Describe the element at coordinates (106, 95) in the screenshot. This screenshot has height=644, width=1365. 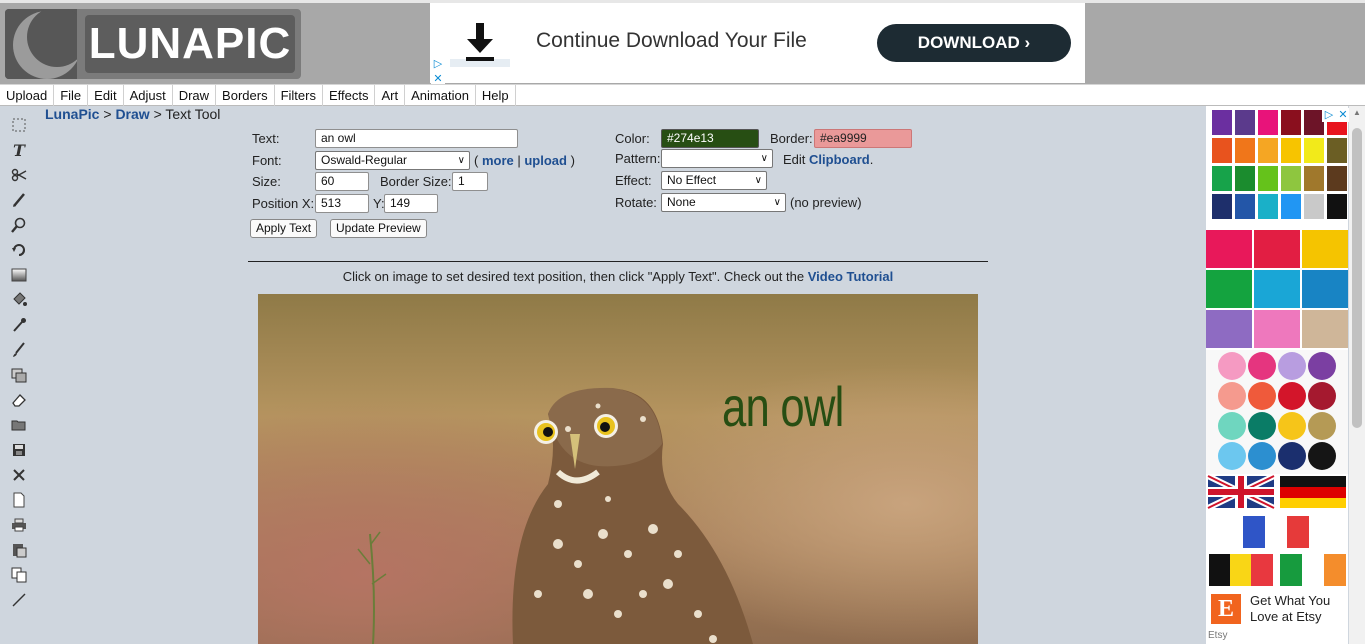
I see `menu-edit: Edit` at that location.